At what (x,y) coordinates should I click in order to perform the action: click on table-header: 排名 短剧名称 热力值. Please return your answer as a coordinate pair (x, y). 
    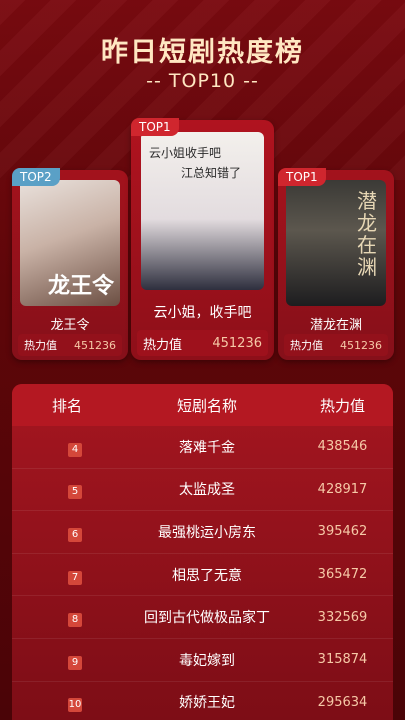
    Looking at the image, I should click on (202, 405).